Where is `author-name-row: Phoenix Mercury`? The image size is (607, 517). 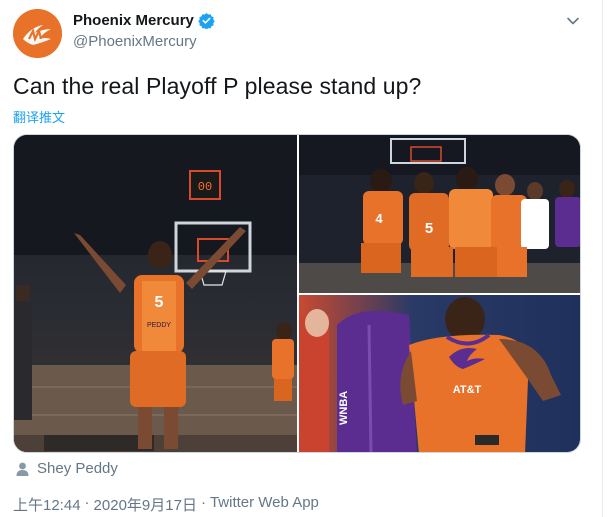
author-name-row: Phoenix Mercury is located at coordinates (144, 21).